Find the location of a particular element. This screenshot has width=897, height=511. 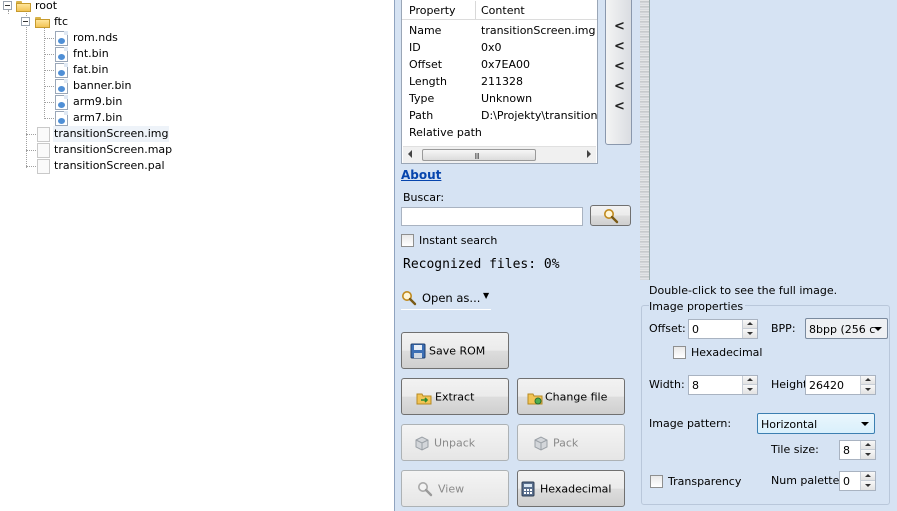

instant-search-checkbox is located at coordinates (407, 240).